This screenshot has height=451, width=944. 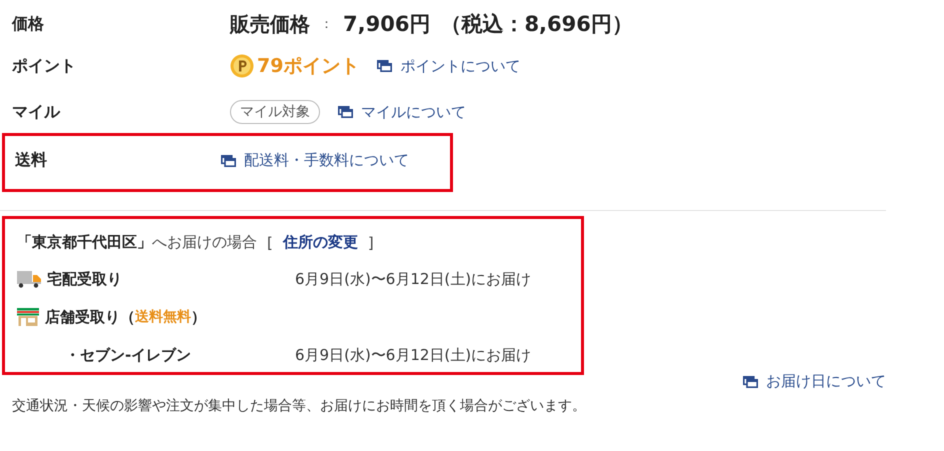 I want to click on row-label: マイル, so click(x=36, y=112).